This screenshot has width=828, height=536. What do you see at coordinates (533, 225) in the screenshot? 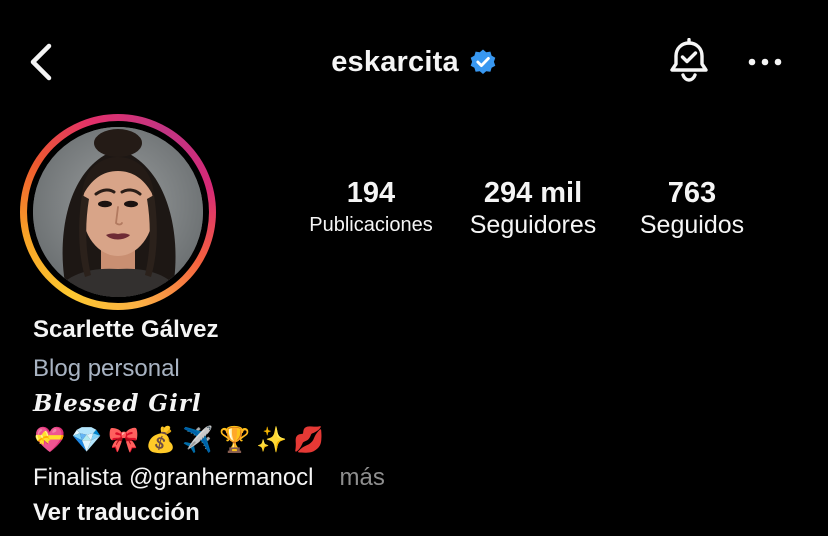
I see `followers-label: Seguidores` at bounding box center [533, 225].